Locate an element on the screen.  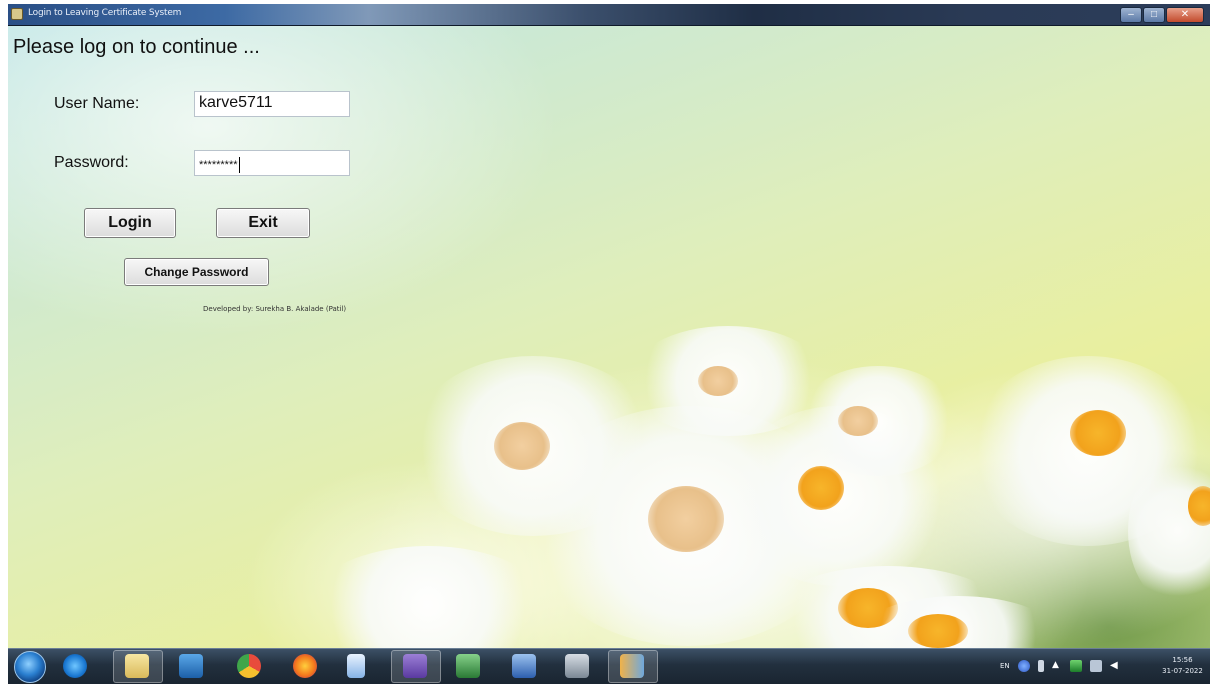
password-input: ********* is located at coordinates (272, 163).